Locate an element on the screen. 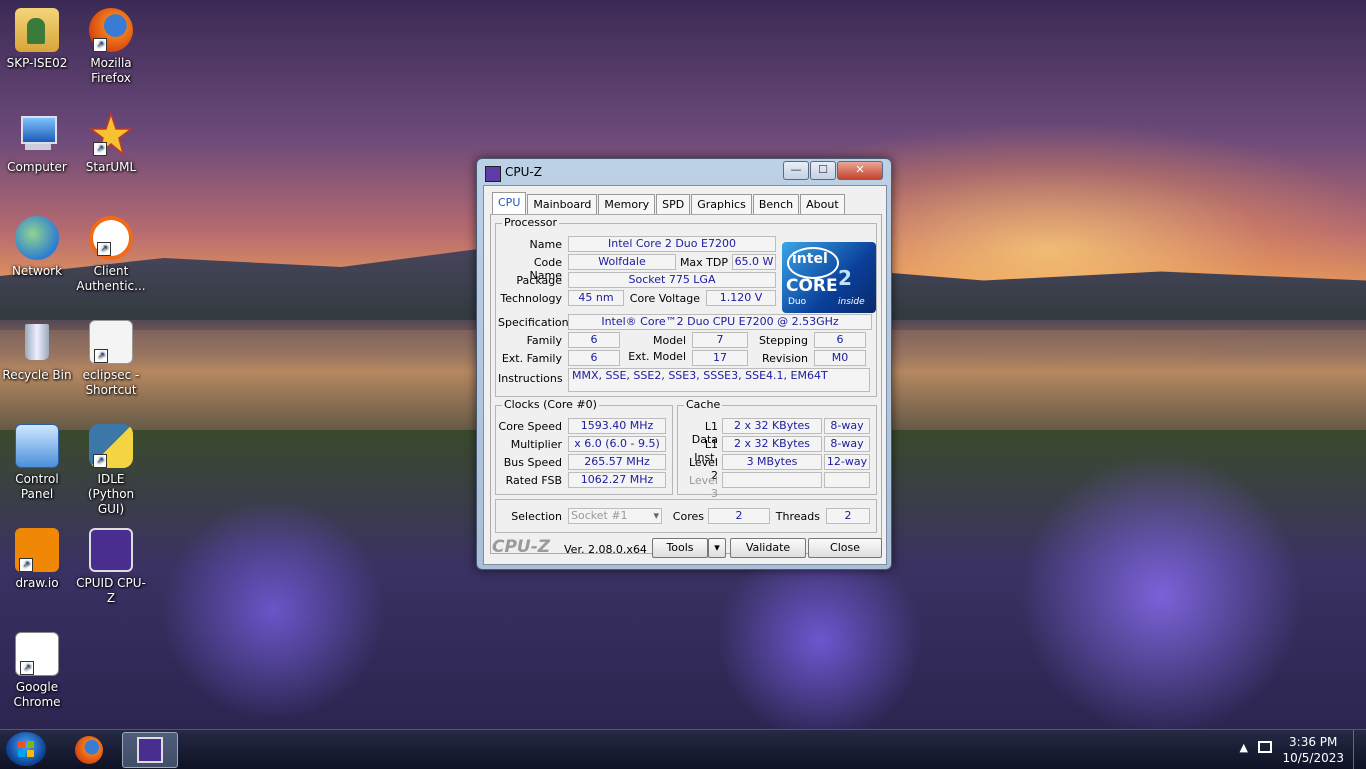 The image size is (1366, 769). window-titlebar: CPU-Z — ☐ ✕ is located at coordinates (684, 172).